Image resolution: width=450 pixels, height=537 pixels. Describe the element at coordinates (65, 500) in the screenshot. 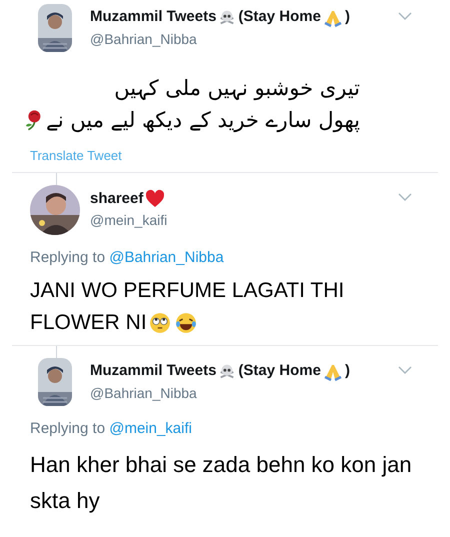

I see `tweet-text: skta hy` at that location.